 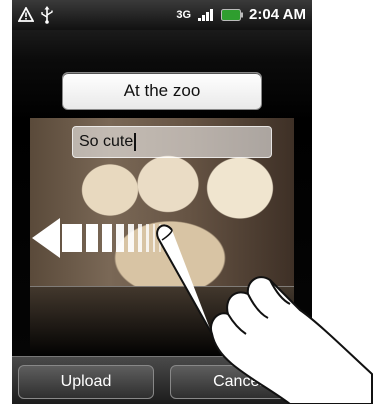 I want to click on description-text: So cute, so click(x=106, y=141).